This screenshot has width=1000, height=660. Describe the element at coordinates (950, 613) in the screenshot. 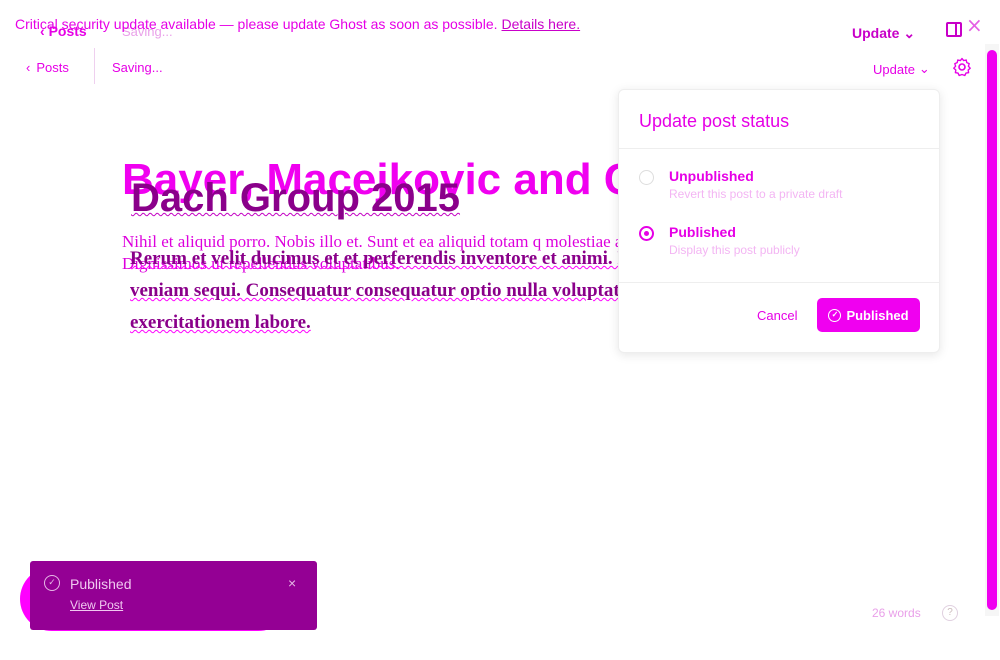

I see `help-icon: ?` at that location.